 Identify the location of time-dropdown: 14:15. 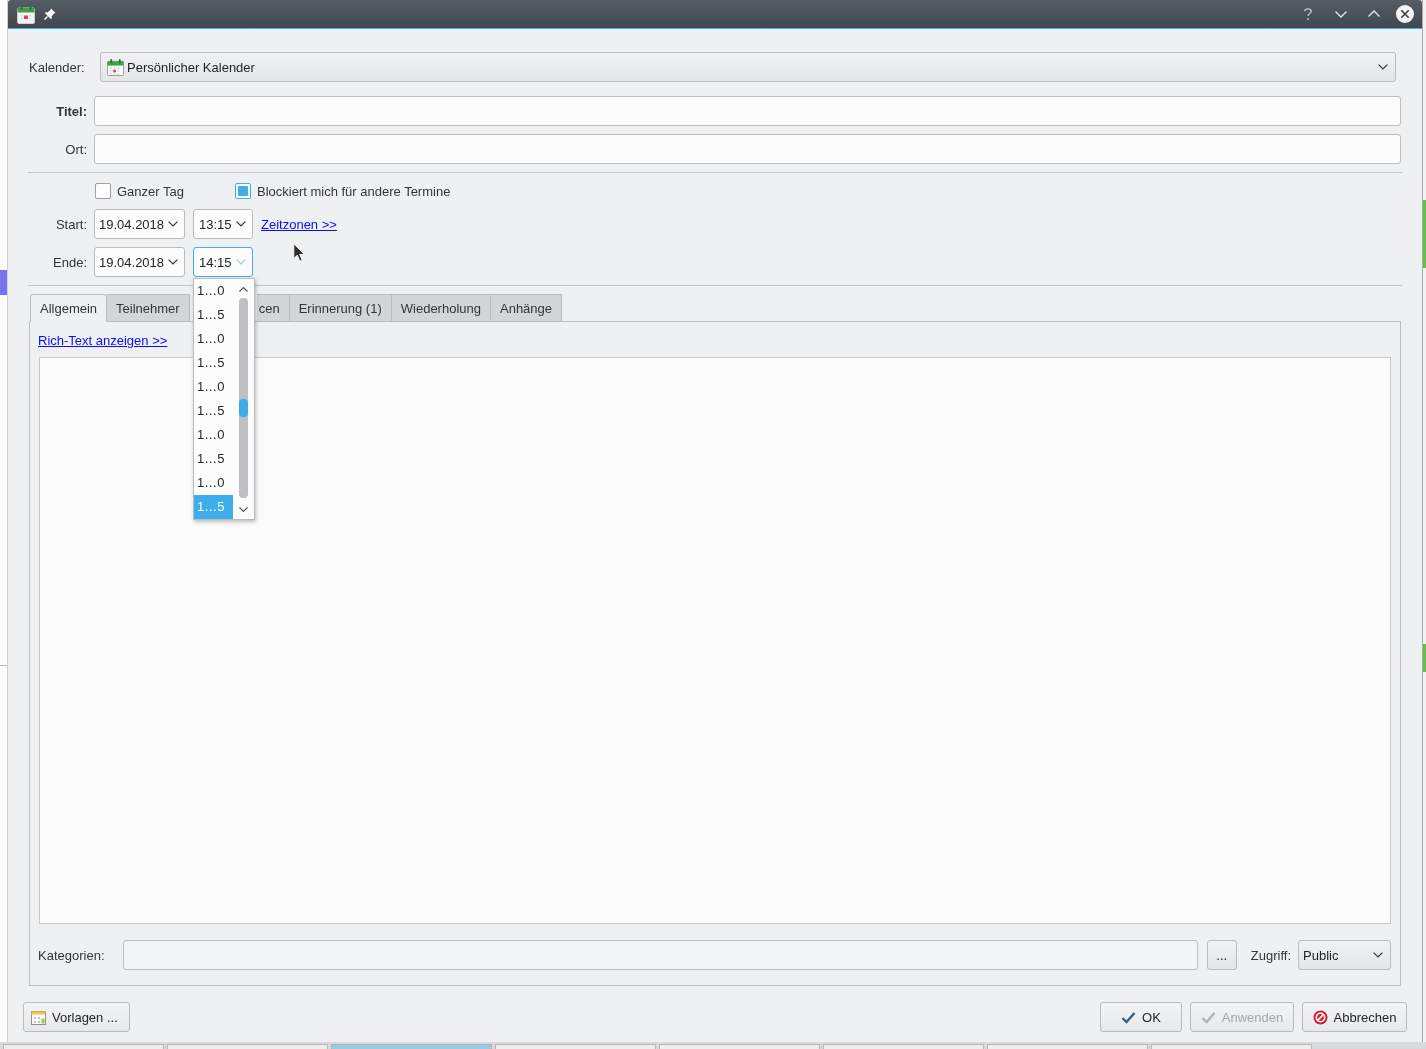
(223, 262).